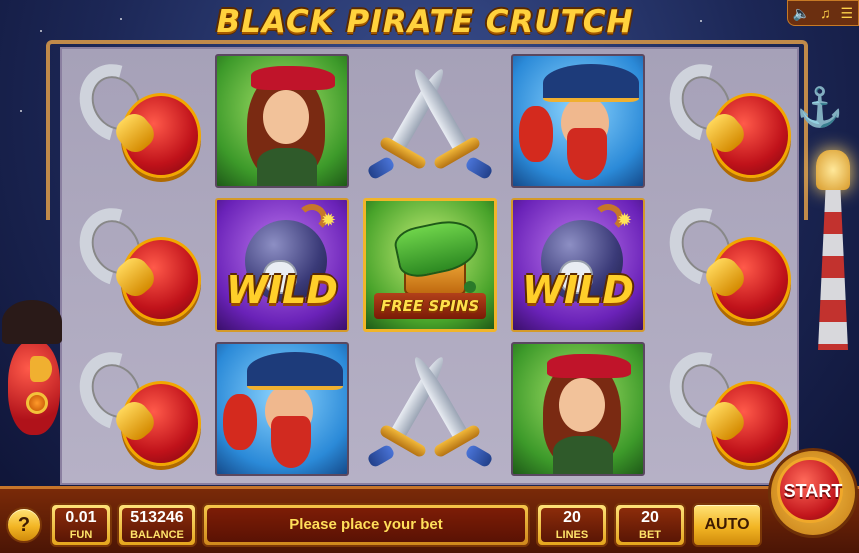 This screenshot has height=553, width=859. I want to click on balance-label: BALANCE, so click(157, 535).